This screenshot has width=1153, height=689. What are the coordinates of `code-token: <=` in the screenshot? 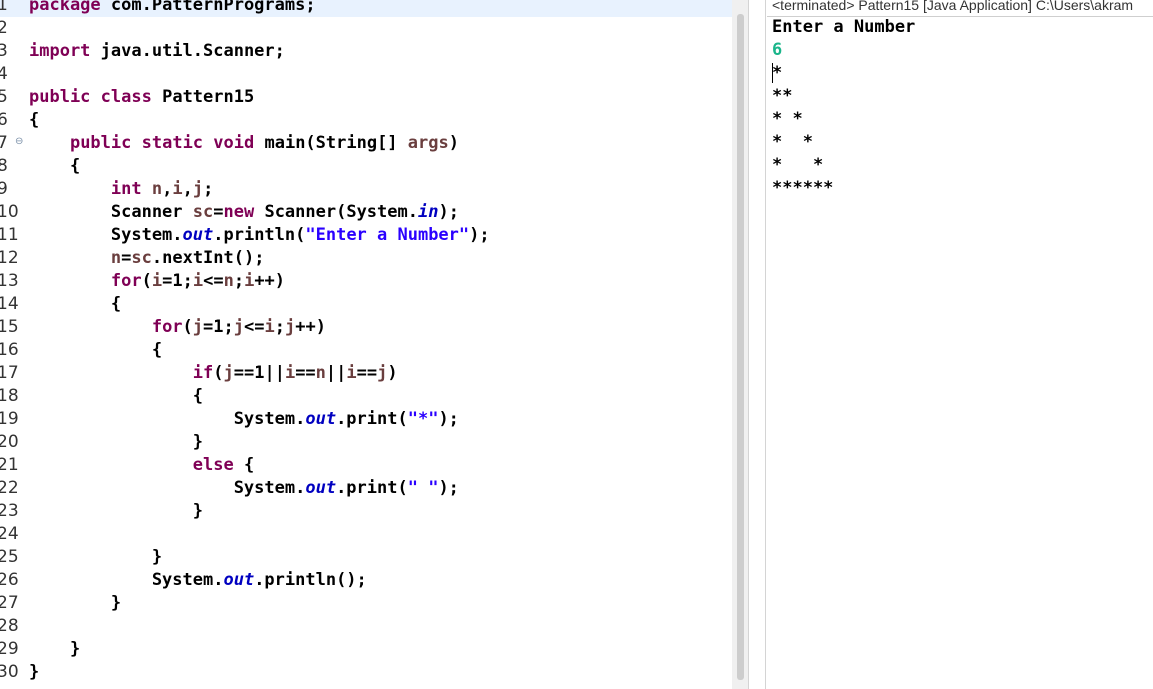 It's located at (254, 327).